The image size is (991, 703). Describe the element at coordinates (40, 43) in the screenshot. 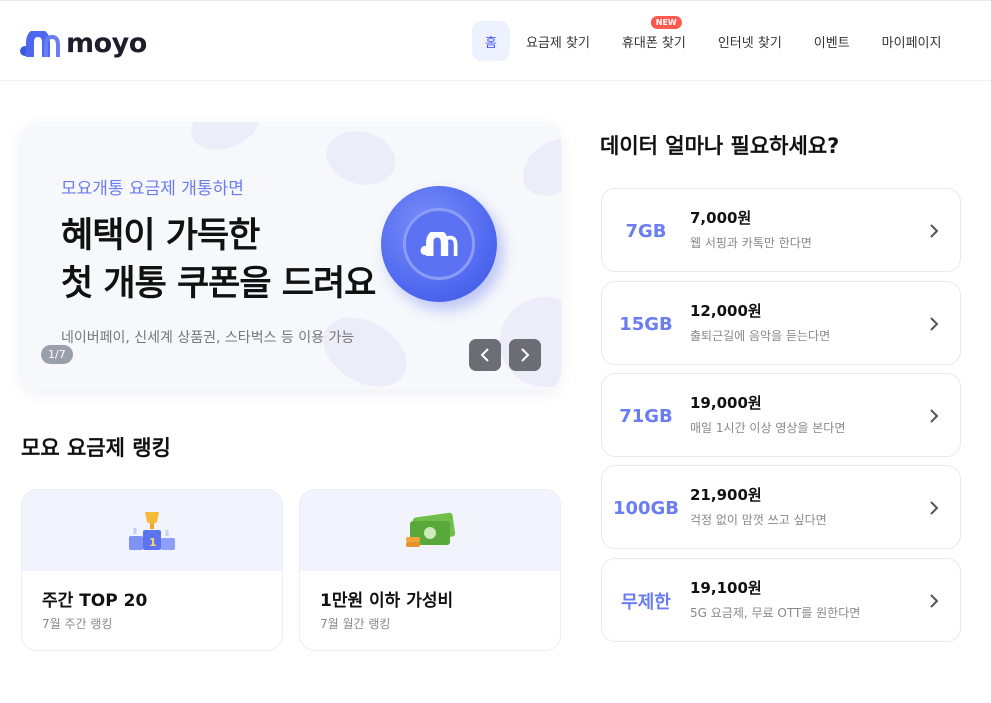

I see `moyo-logo-icon` at that location.